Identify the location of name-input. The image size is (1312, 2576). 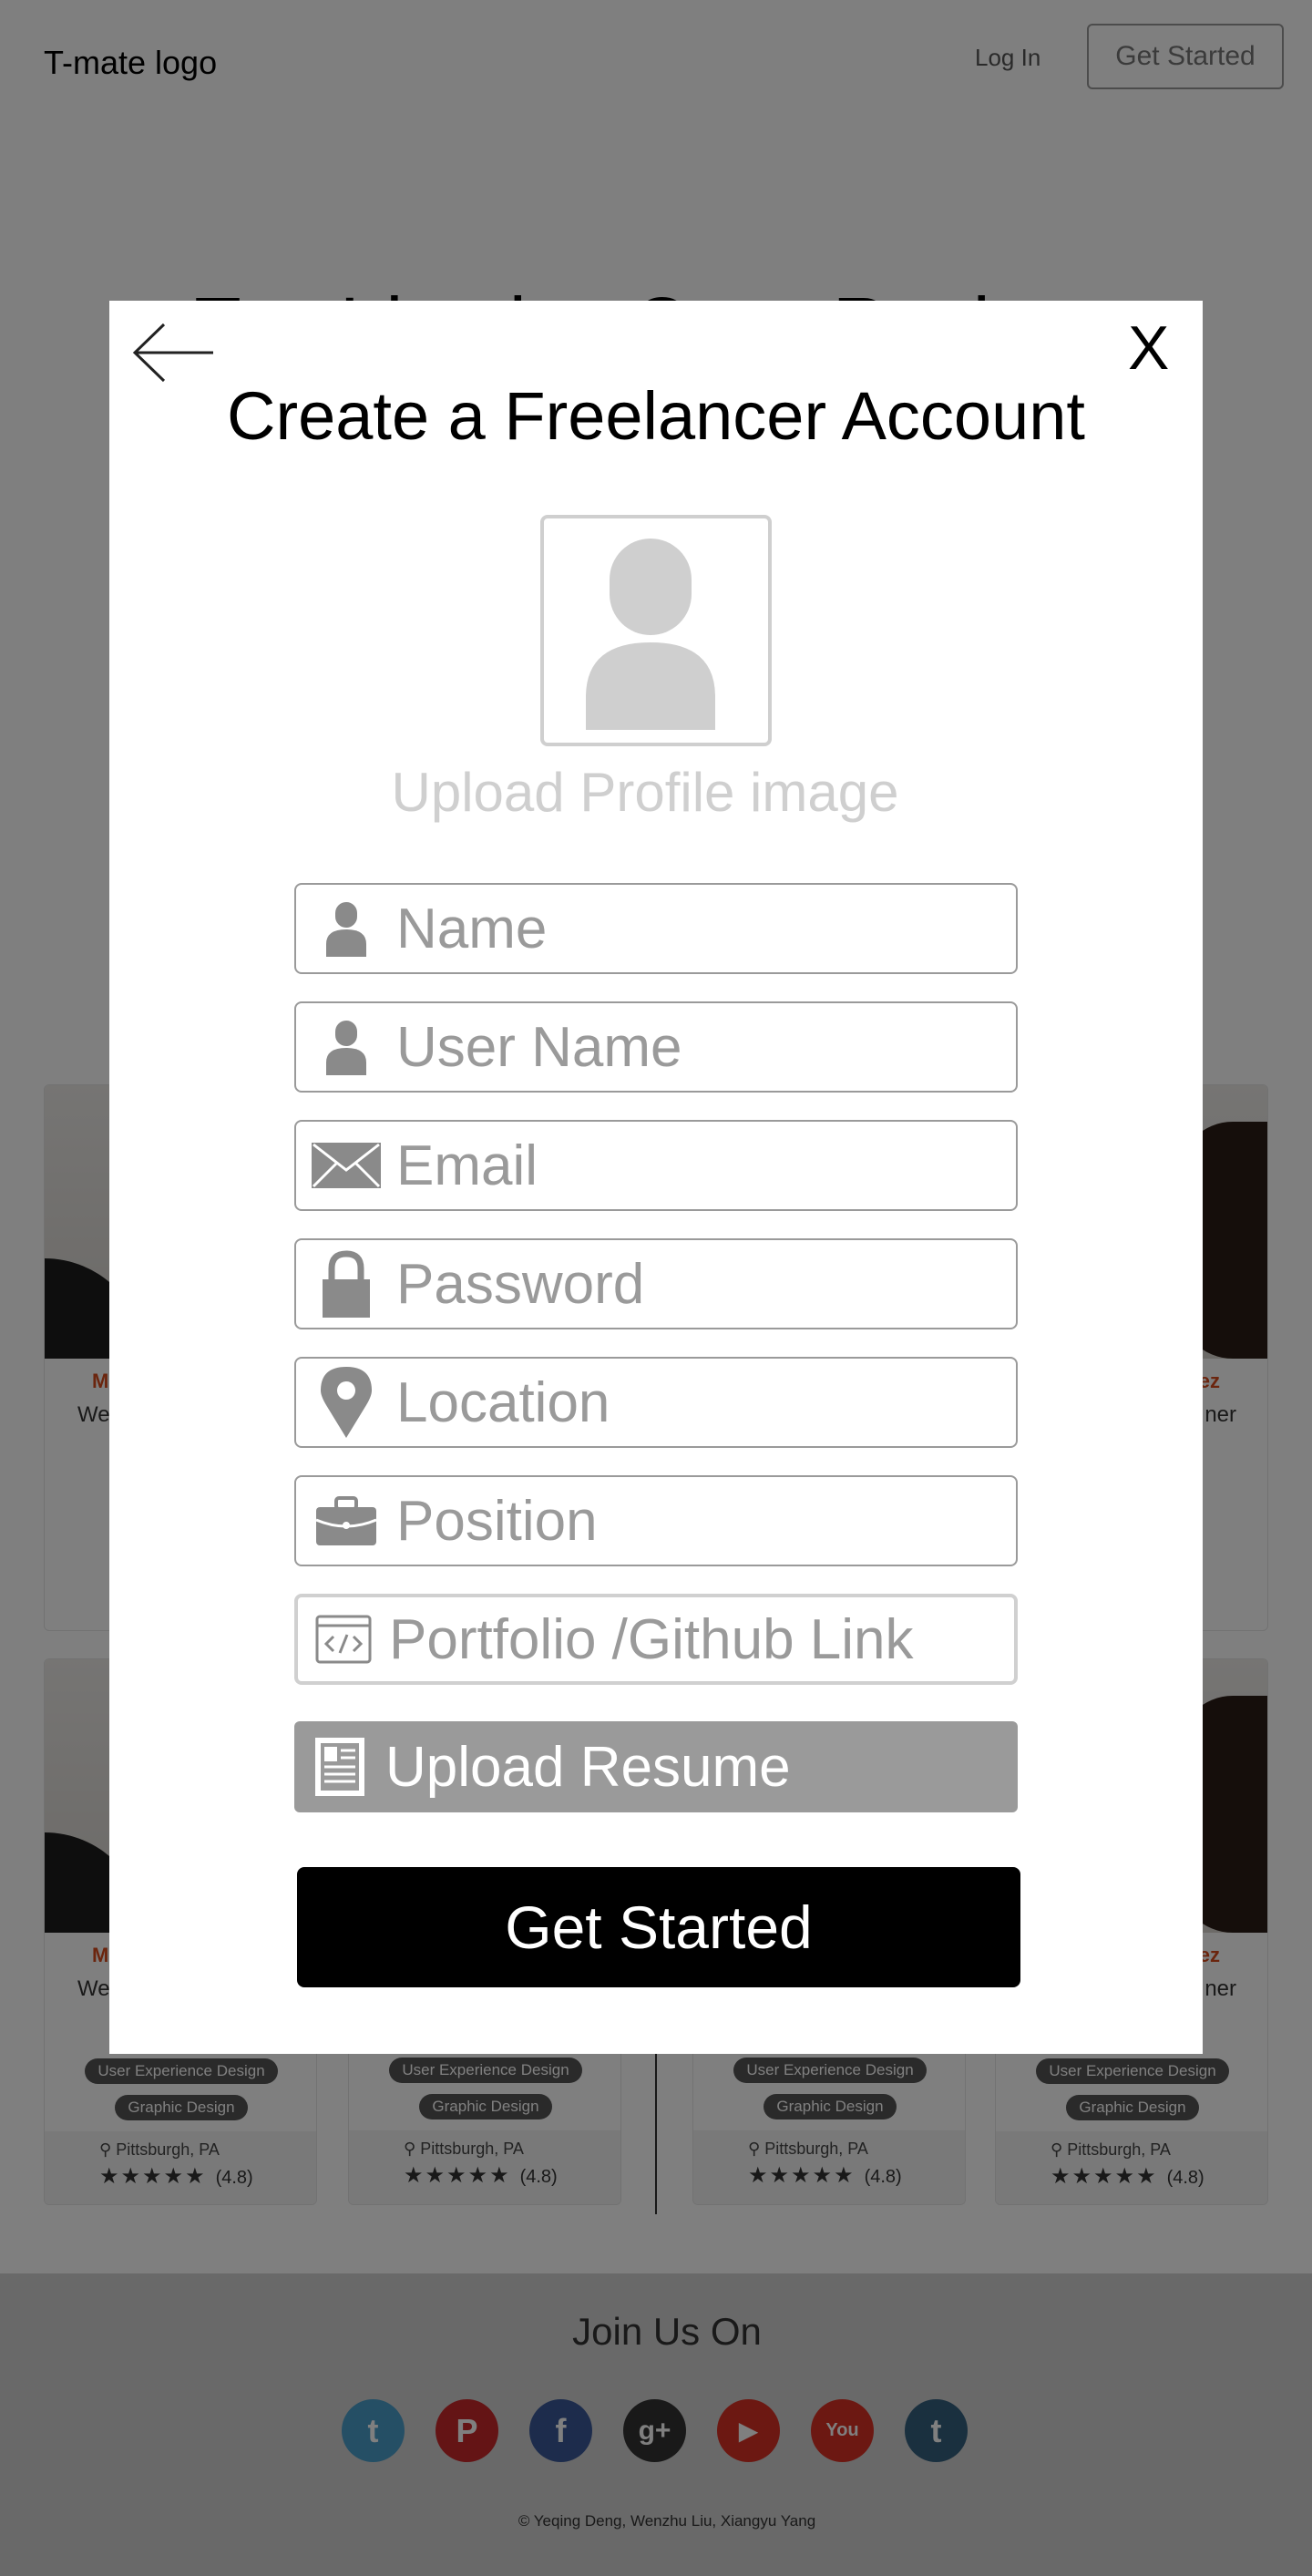
(697, 928).